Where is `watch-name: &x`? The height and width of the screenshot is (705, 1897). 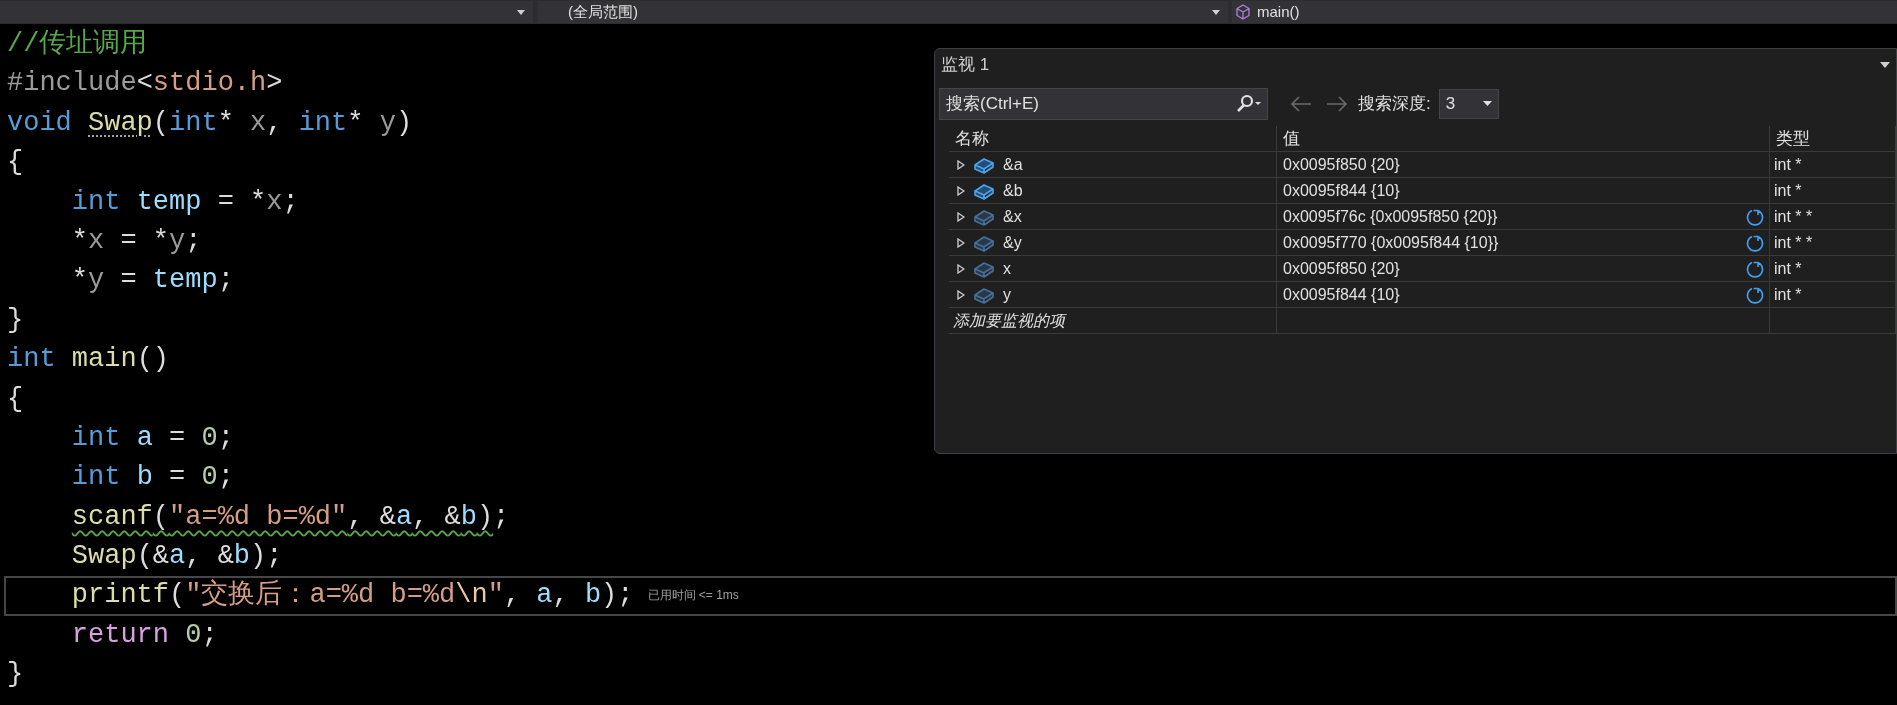 watch-name: &x is located at coordinates (1012, 216).